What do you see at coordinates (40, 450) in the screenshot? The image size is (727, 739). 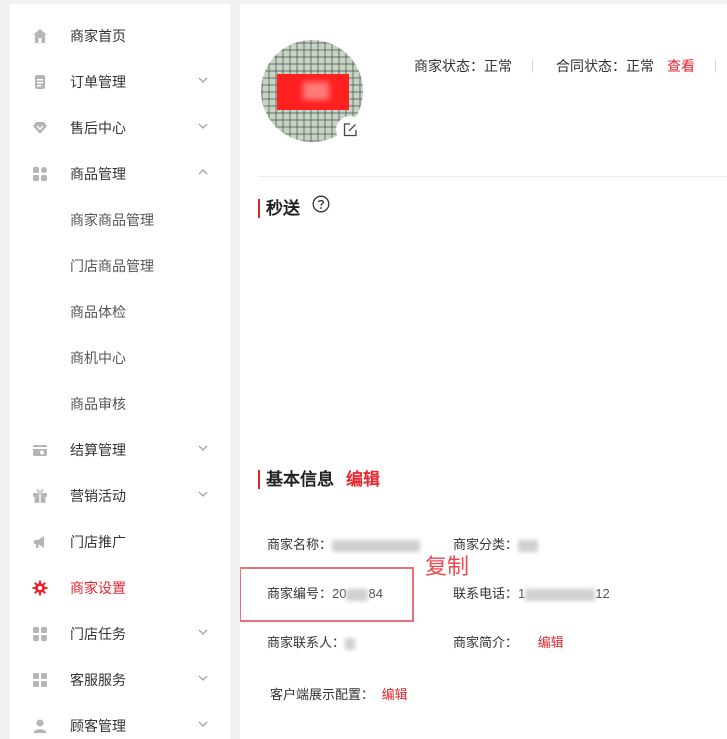 I see `settlement-icon` at bounding box center [40, 450].